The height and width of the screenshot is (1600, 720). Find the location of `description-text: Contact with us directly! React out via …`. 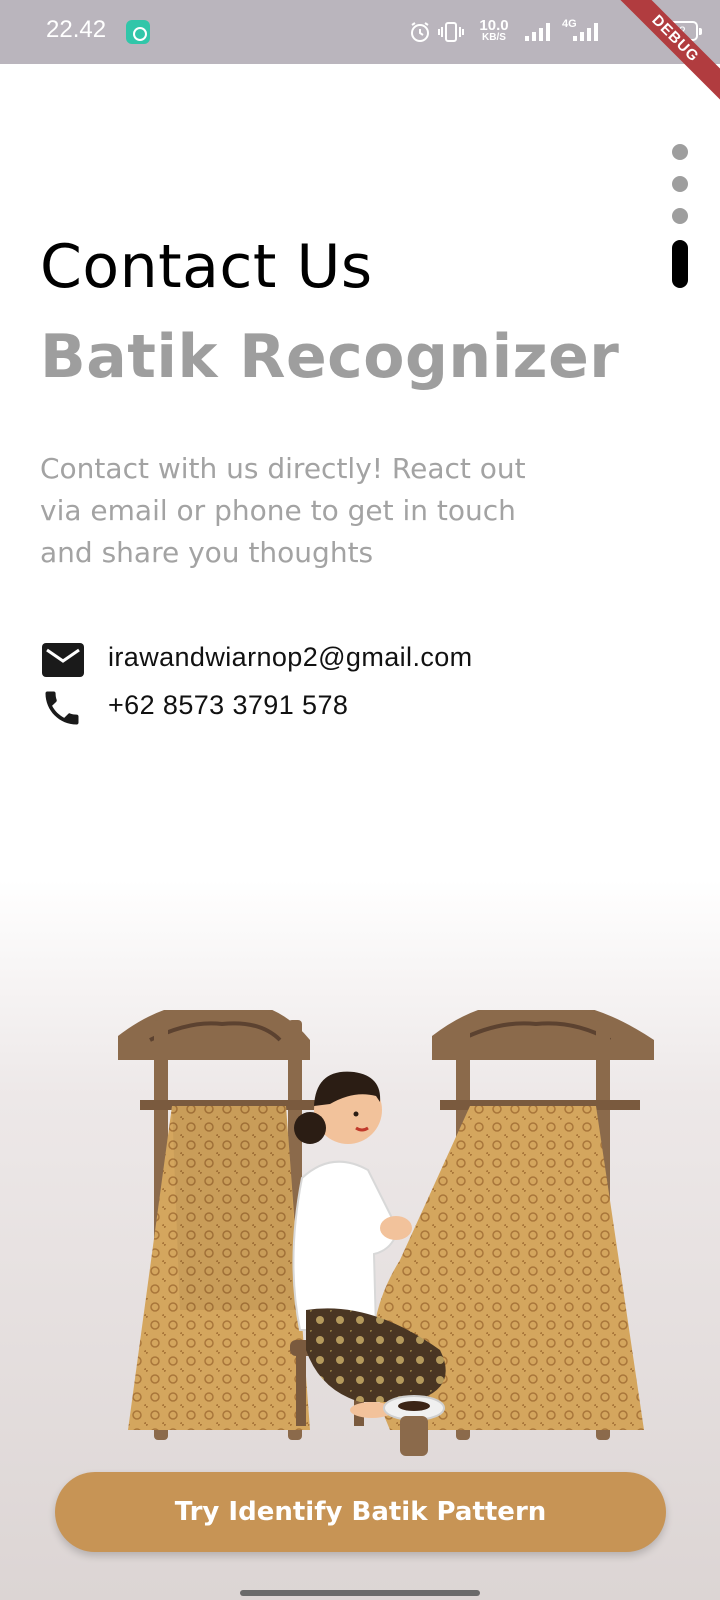

description-text: Contact with us directly! React out via … is located at coordinates (283, 510).